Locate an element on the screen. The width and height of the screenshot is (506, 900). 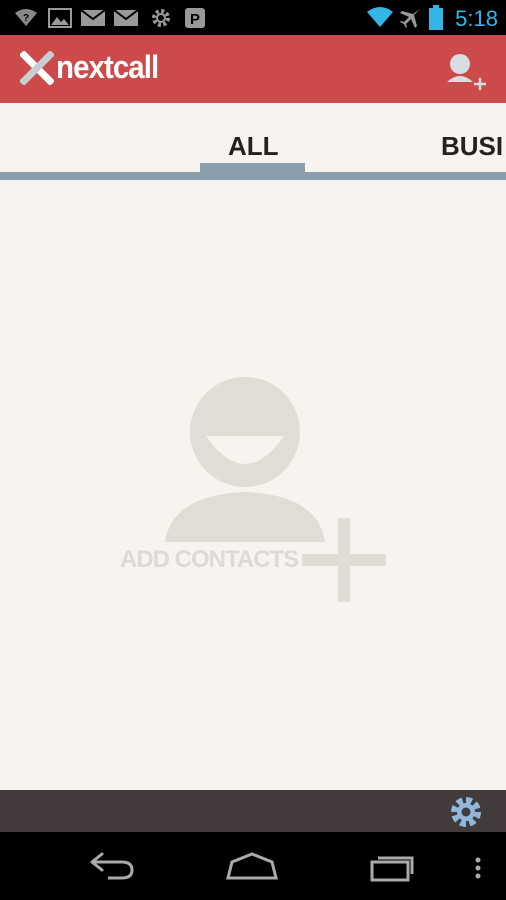
svg-text: P is located at coordinates (195, 19).